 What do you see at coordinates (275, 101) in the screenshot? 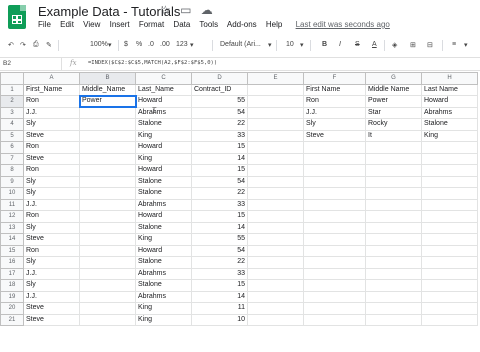
I see `cell-e2` at bounding box center [275, 101].